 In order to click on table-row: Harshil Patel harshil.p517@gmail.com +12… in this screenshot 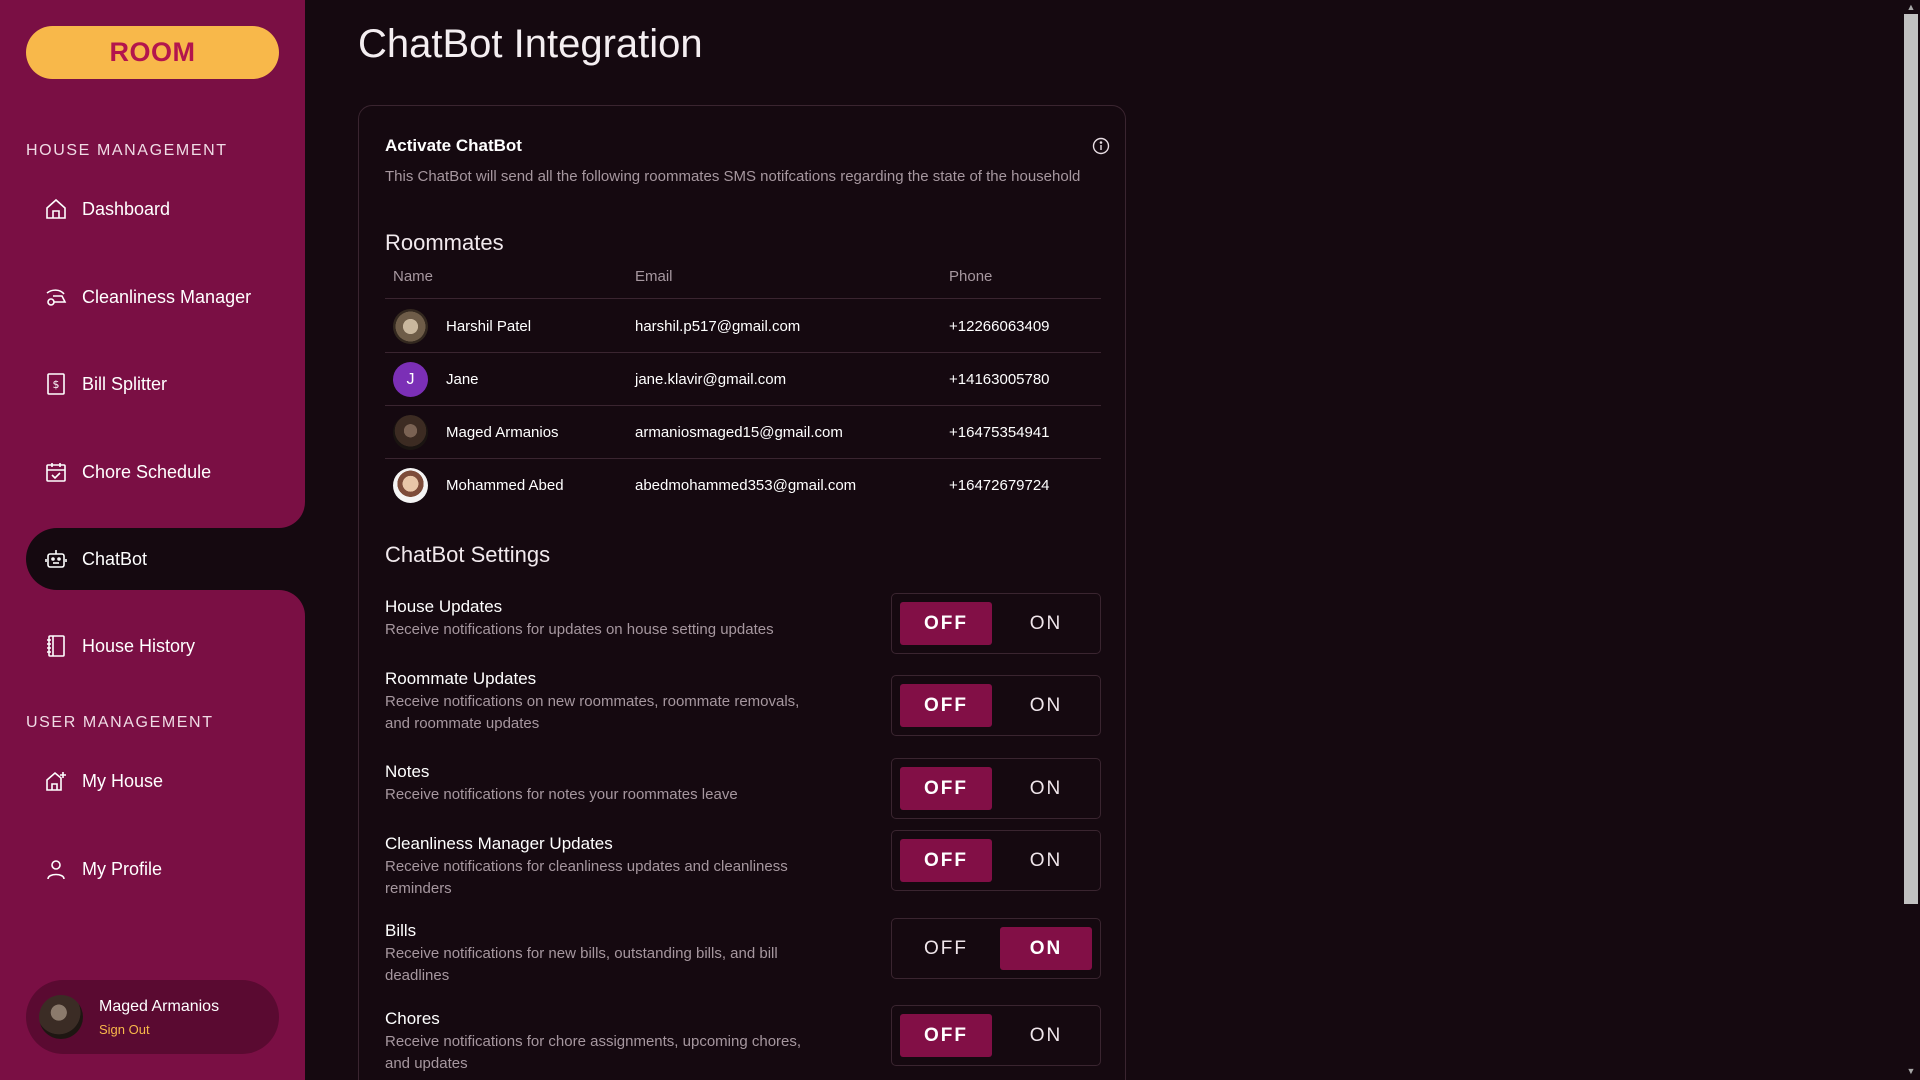, I will do `click(743, 326)`.